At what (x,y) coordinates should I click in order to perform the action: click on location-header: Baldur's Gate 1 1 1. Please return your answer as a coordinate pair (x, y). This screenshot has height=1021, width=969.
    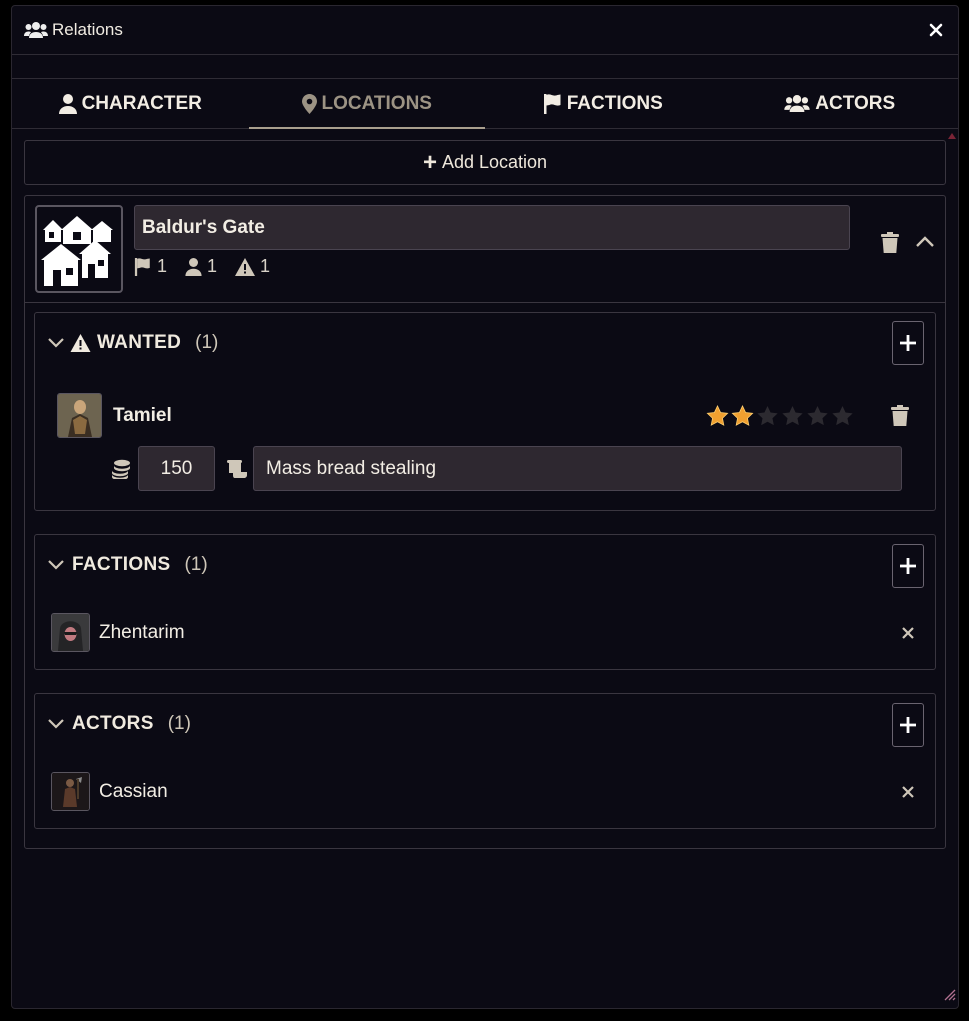
    Looking at the image, I should click on (485, 249).